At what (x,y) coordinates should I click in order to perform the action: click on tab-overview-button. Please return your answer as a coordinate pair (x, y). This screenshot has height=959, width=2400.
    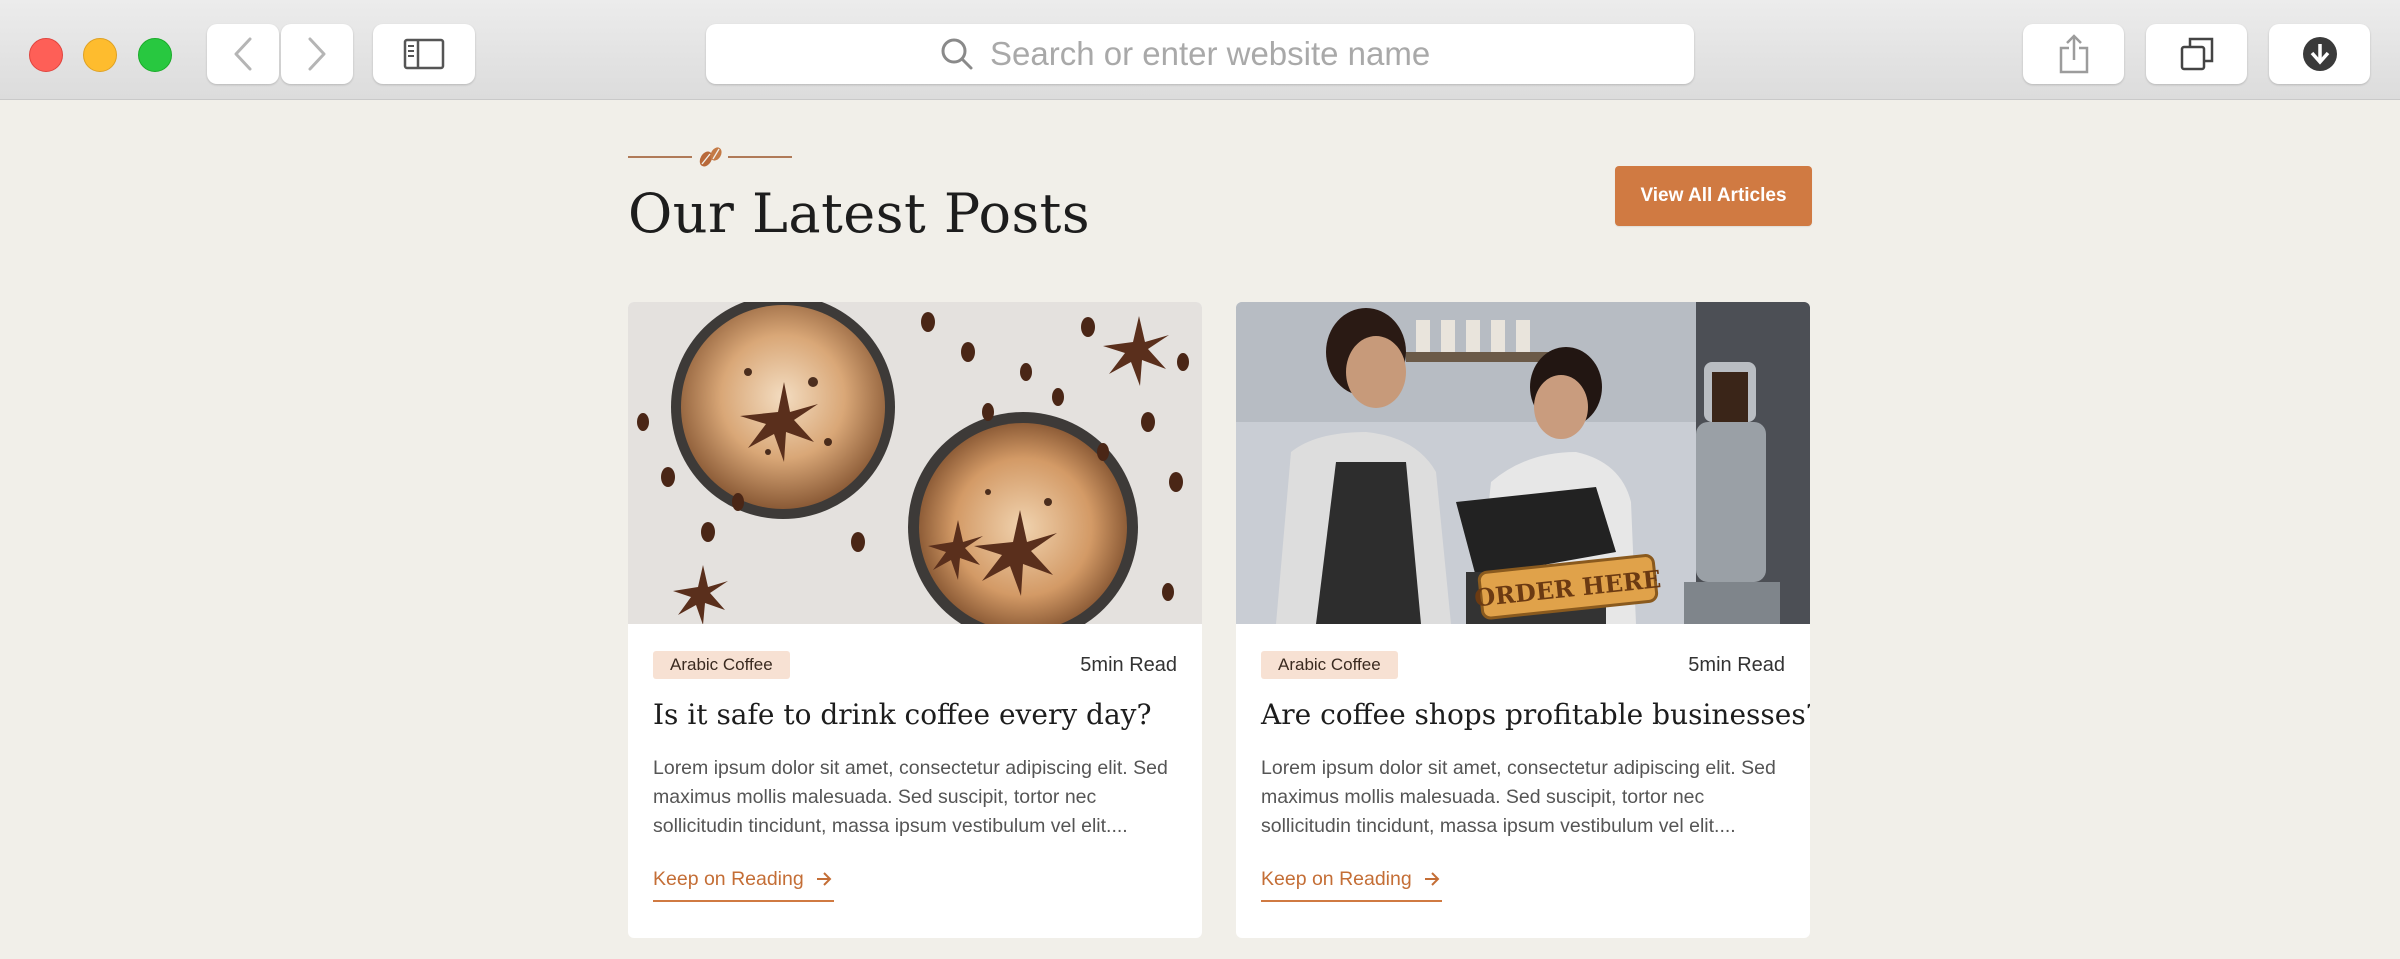
    Looking at the image, I should click on (2196, 54).